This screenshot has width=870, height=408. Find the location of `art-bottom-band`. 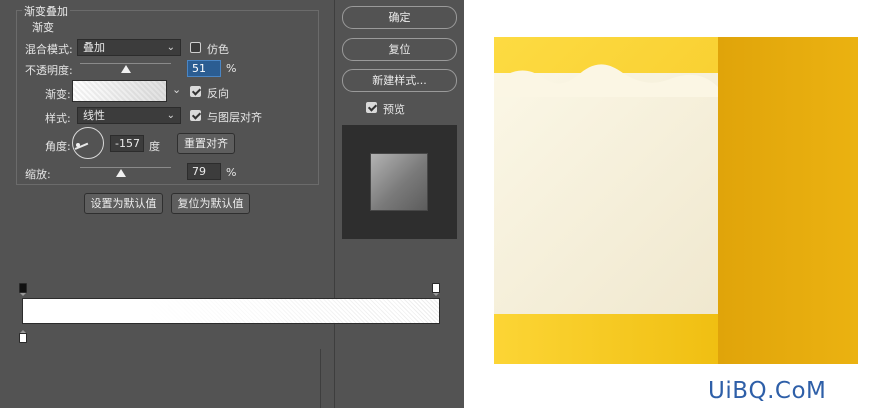

art-bottom-band is located at coordinates (606, 339).